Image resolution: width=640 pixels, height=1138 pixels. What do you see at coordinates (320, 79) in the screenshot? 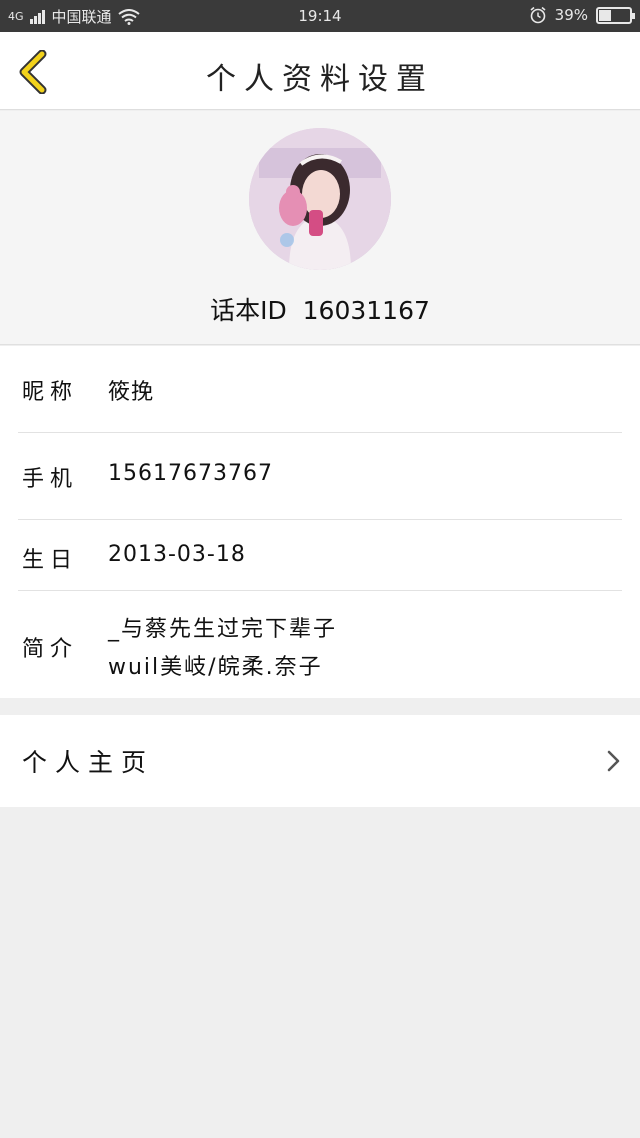
I see `page-title: 个人资料设置` at bounding box center [320, 79].